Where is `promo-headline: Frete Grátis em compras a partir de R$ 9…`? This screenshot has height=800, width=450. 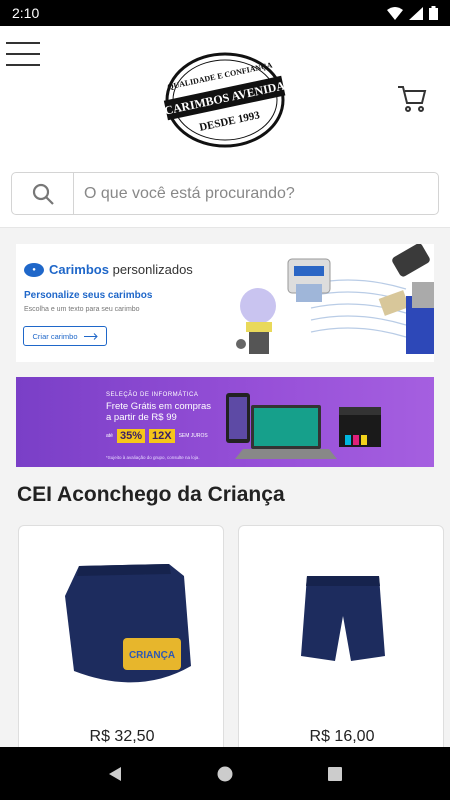 promo-headline: Frete Grátis em compras a partir de R$ 9… is located at coordinates (158, 412).